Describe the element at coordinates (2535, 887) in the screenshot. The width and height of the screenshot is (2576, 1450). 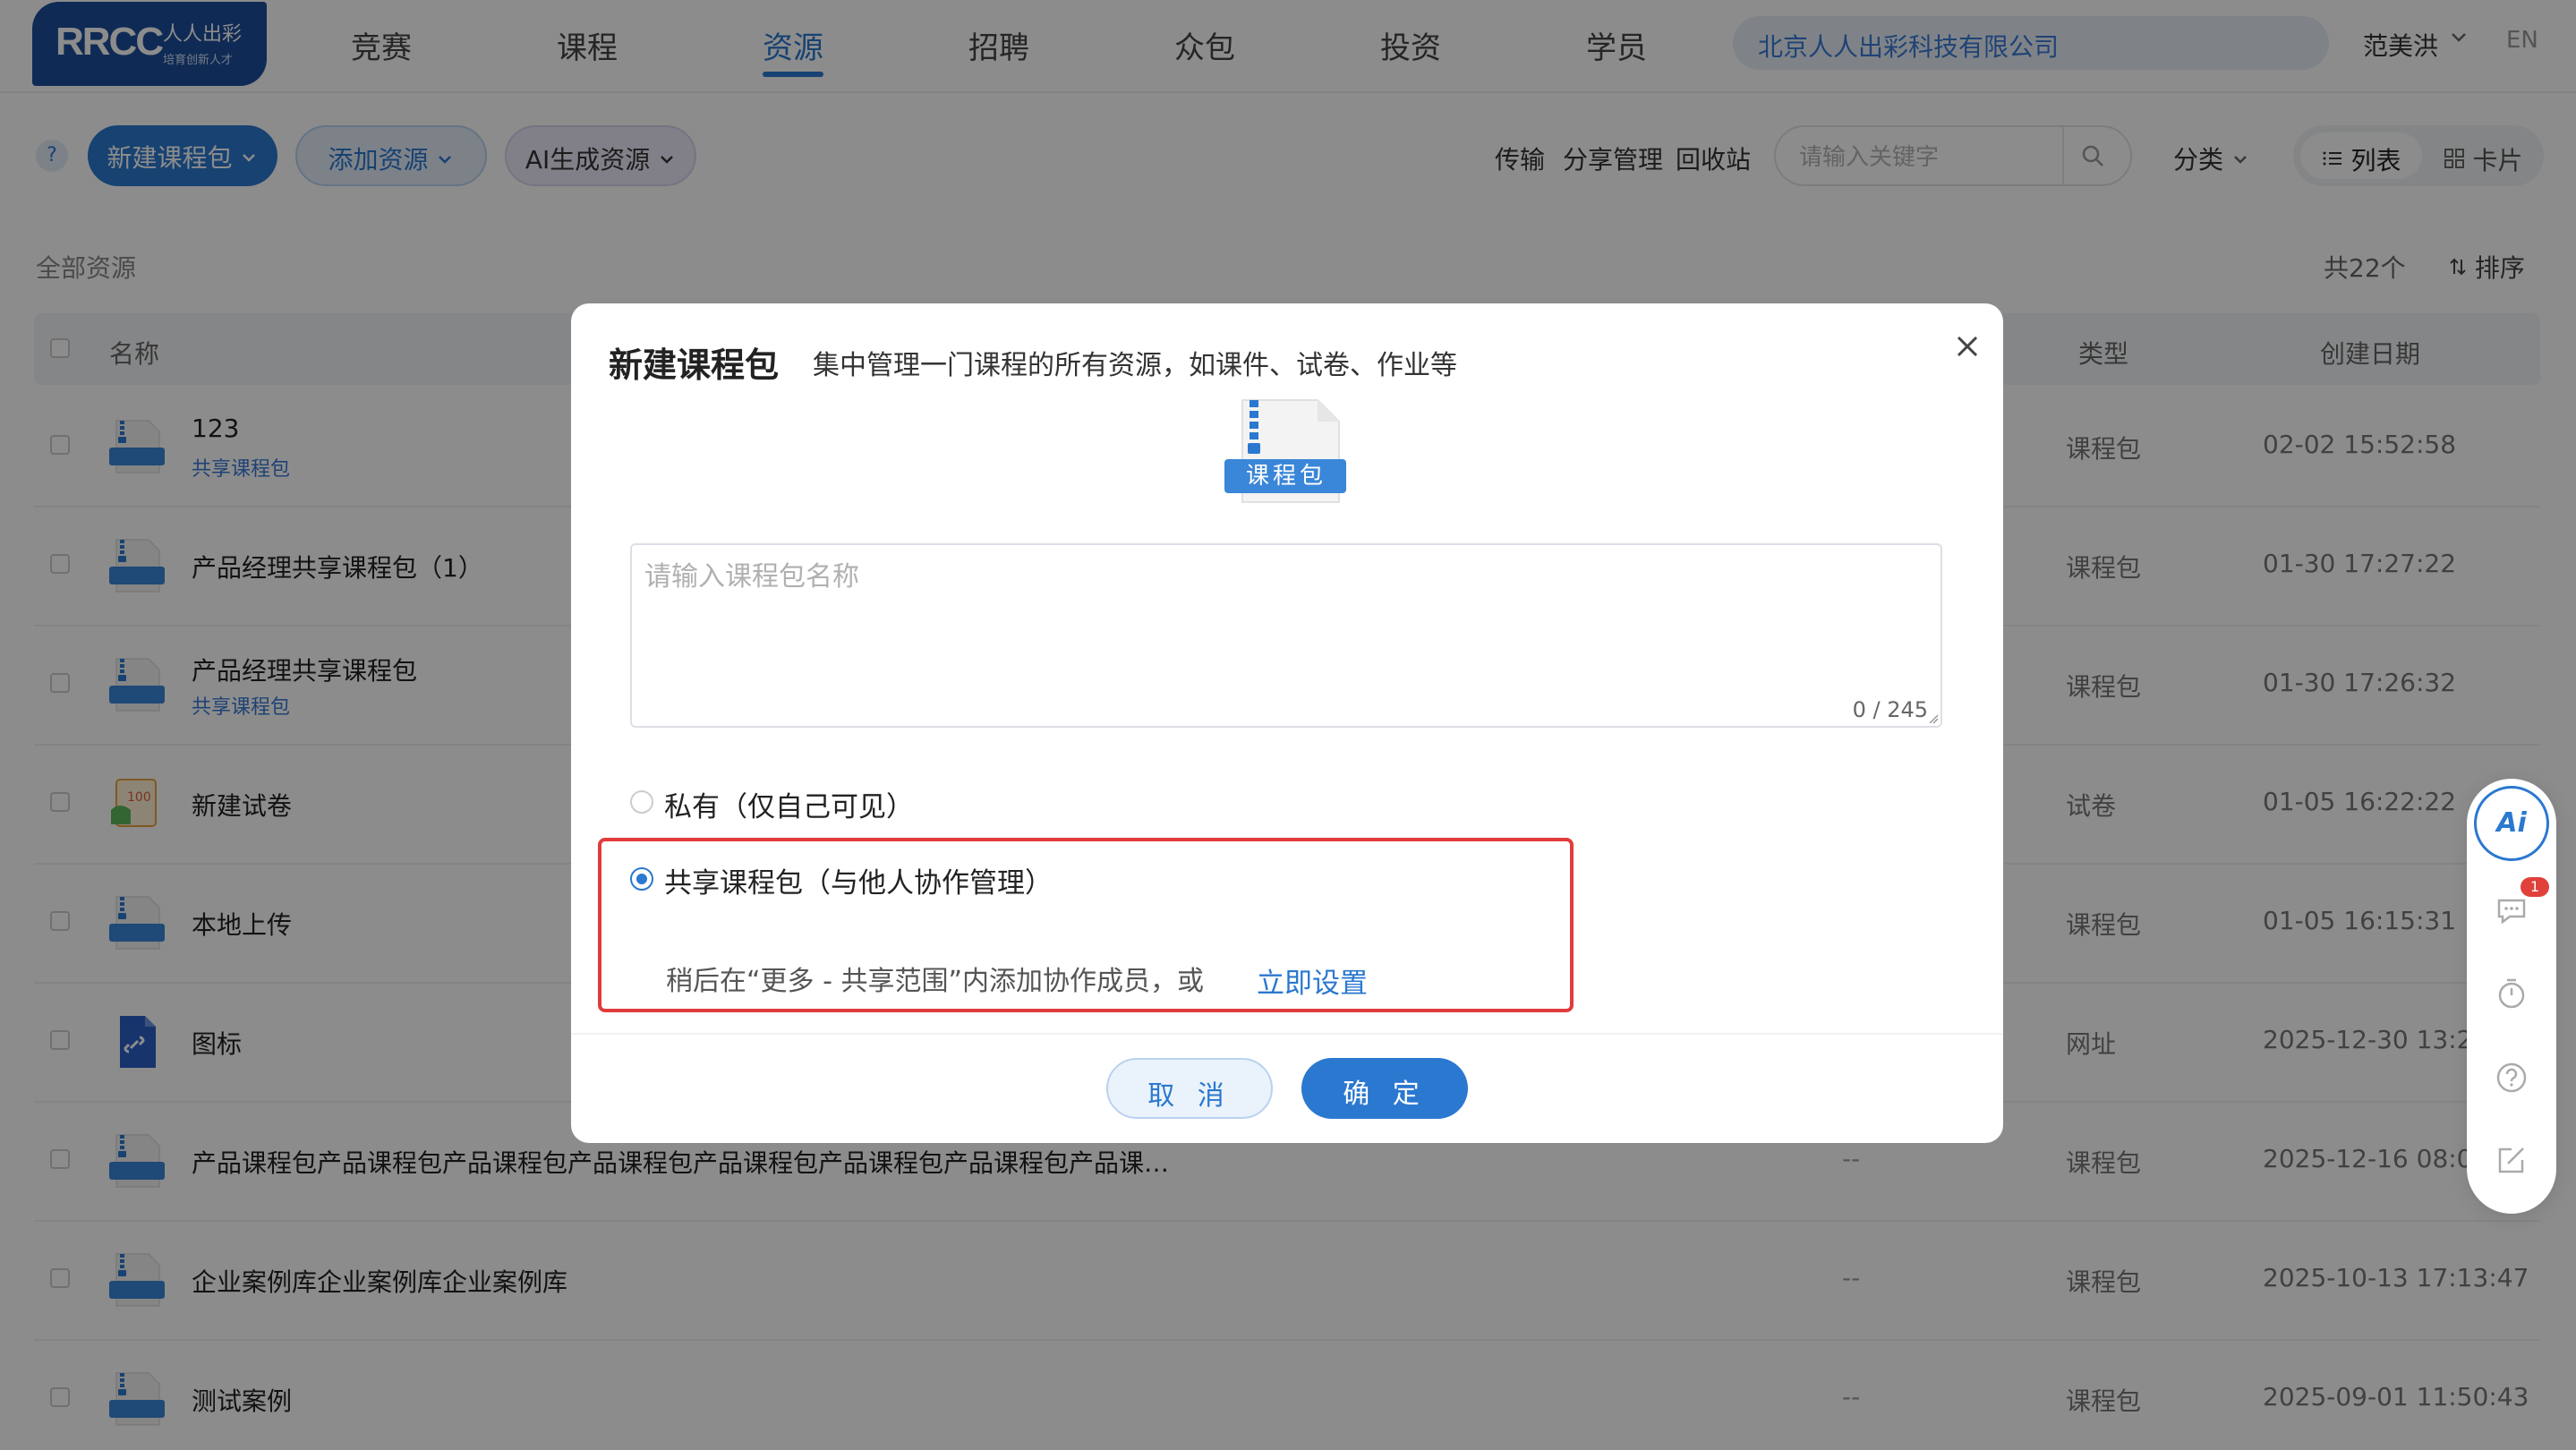
I see `message-badge: 1` at that location.